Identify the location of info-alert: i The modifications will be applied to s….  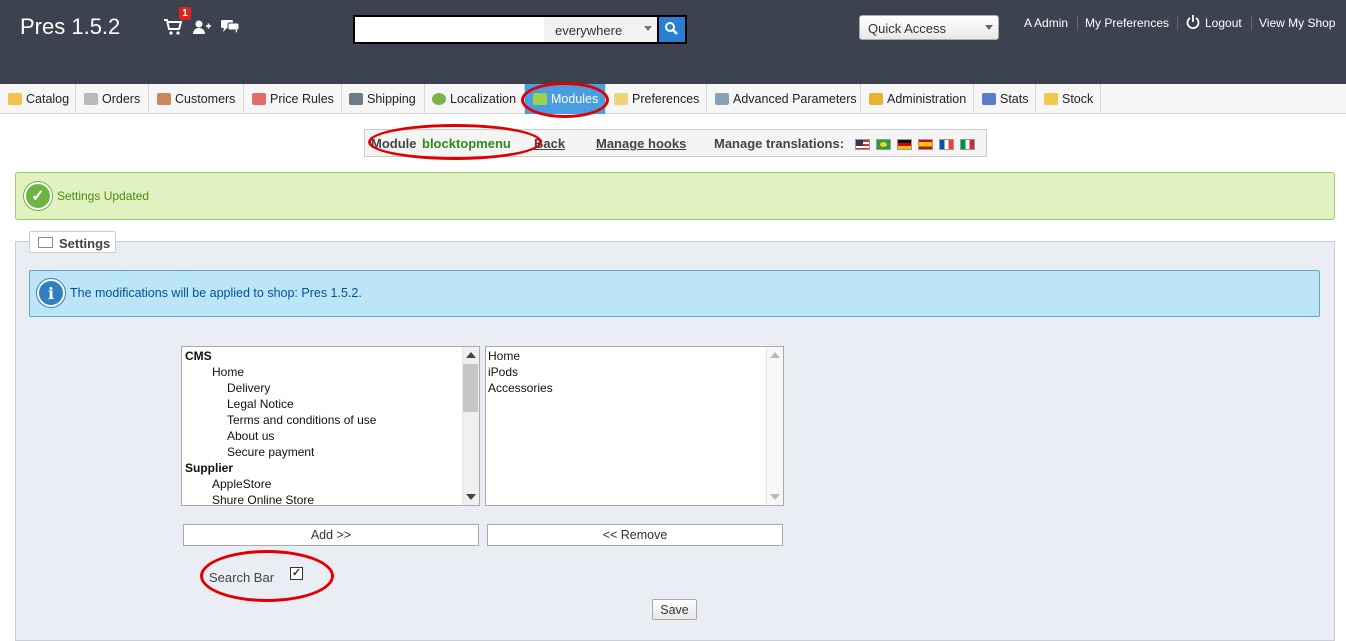
(674, 293).